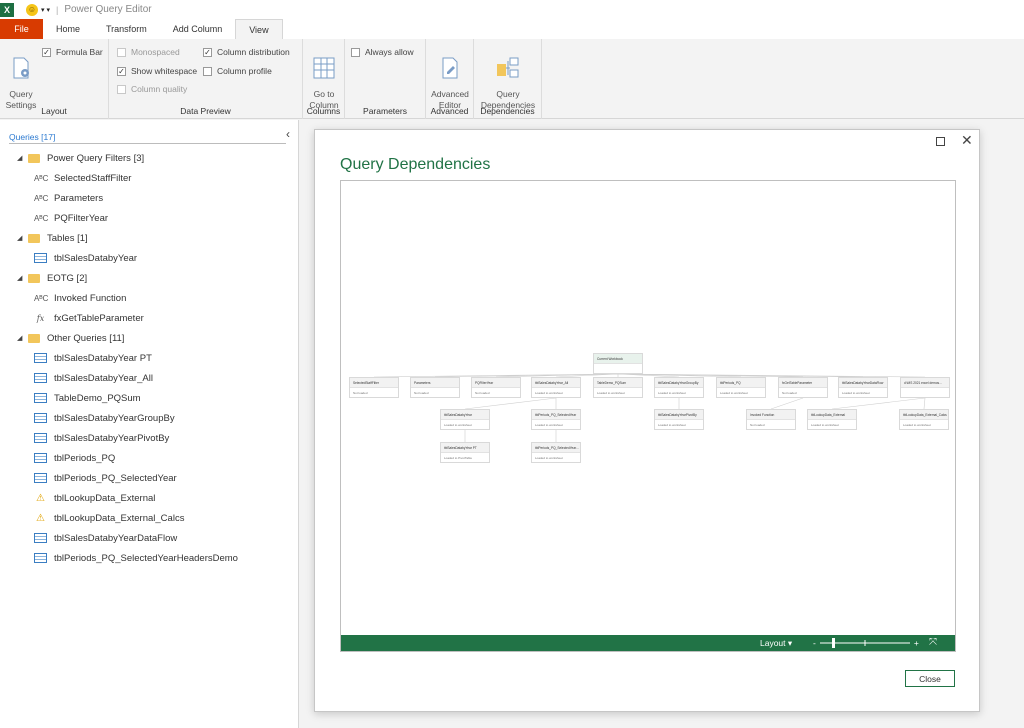  Describe the element at coordinates (152, 89) in the screenshot. I see `column-quality-checkbox: Column quality` at that location.